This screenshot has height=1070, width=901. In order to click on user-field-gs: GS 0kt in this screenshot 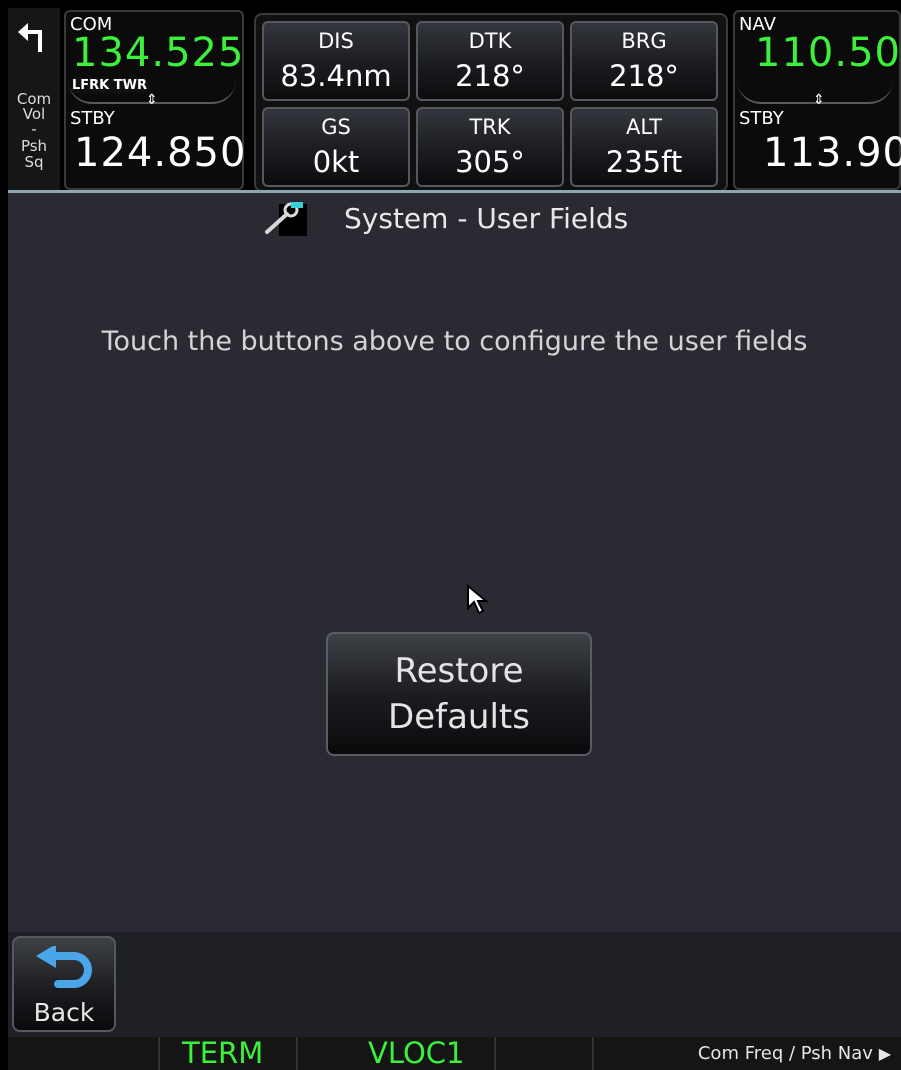, I will do `click(336, 147)`.